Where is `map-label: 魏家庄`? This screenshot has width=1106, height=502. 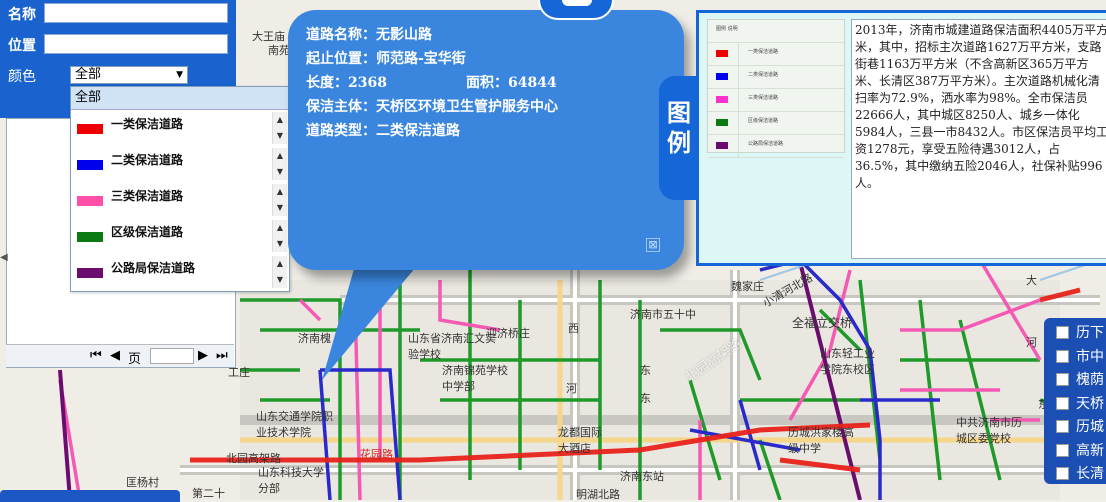
map-label: 魏家庄 is located at coordinates (747, 286).